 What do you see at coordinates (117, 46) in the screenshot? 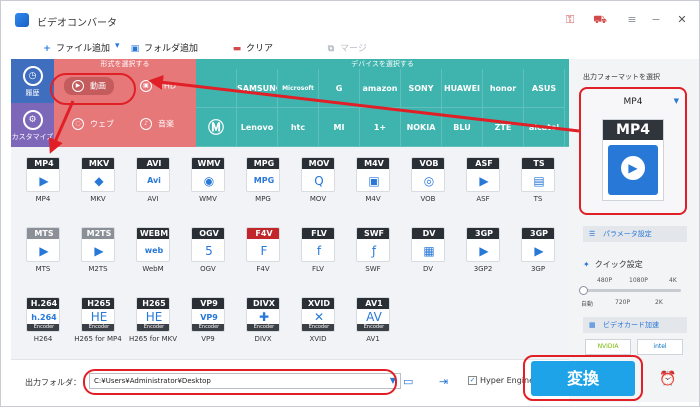
I see `add-file-dropdown: ▾` at bounding box center [117, 46].